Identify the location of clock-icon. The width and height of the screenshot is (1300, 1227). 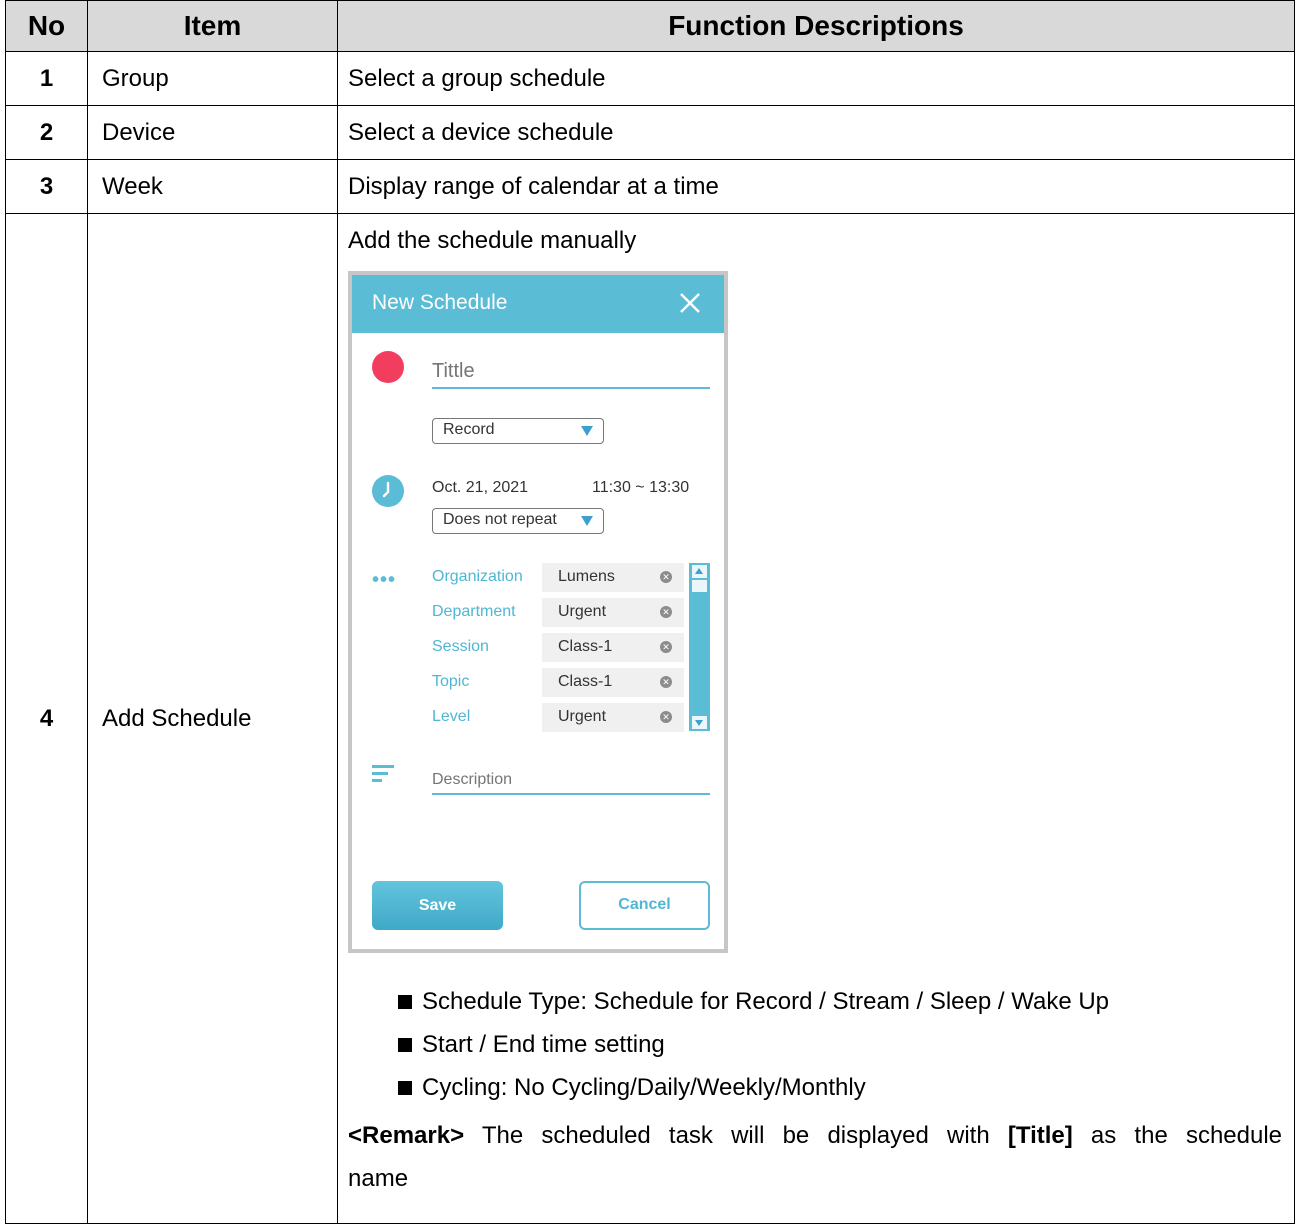
(388, 491).